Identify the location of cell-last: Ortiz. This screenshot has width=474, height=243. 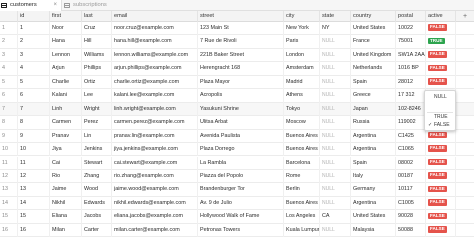
(97, 82).